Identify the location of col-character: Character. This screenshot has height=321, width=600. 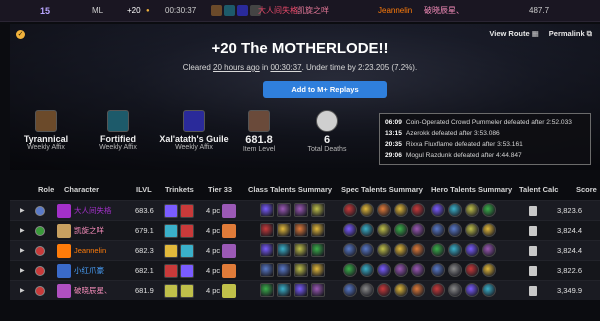
(81, 189).